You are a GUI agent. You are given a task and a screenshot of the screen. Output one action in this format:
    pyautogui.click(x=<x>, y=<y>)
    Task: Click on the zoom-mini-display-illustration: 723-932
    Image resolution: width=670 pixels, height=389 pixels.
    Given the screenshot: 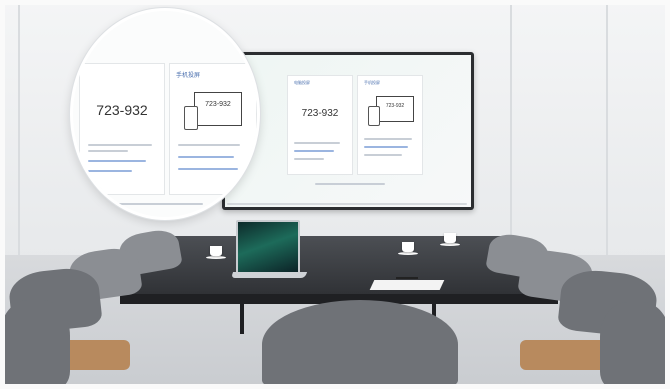 What is the action you would take?
    pyautogui.click(x=218, y=109)
    